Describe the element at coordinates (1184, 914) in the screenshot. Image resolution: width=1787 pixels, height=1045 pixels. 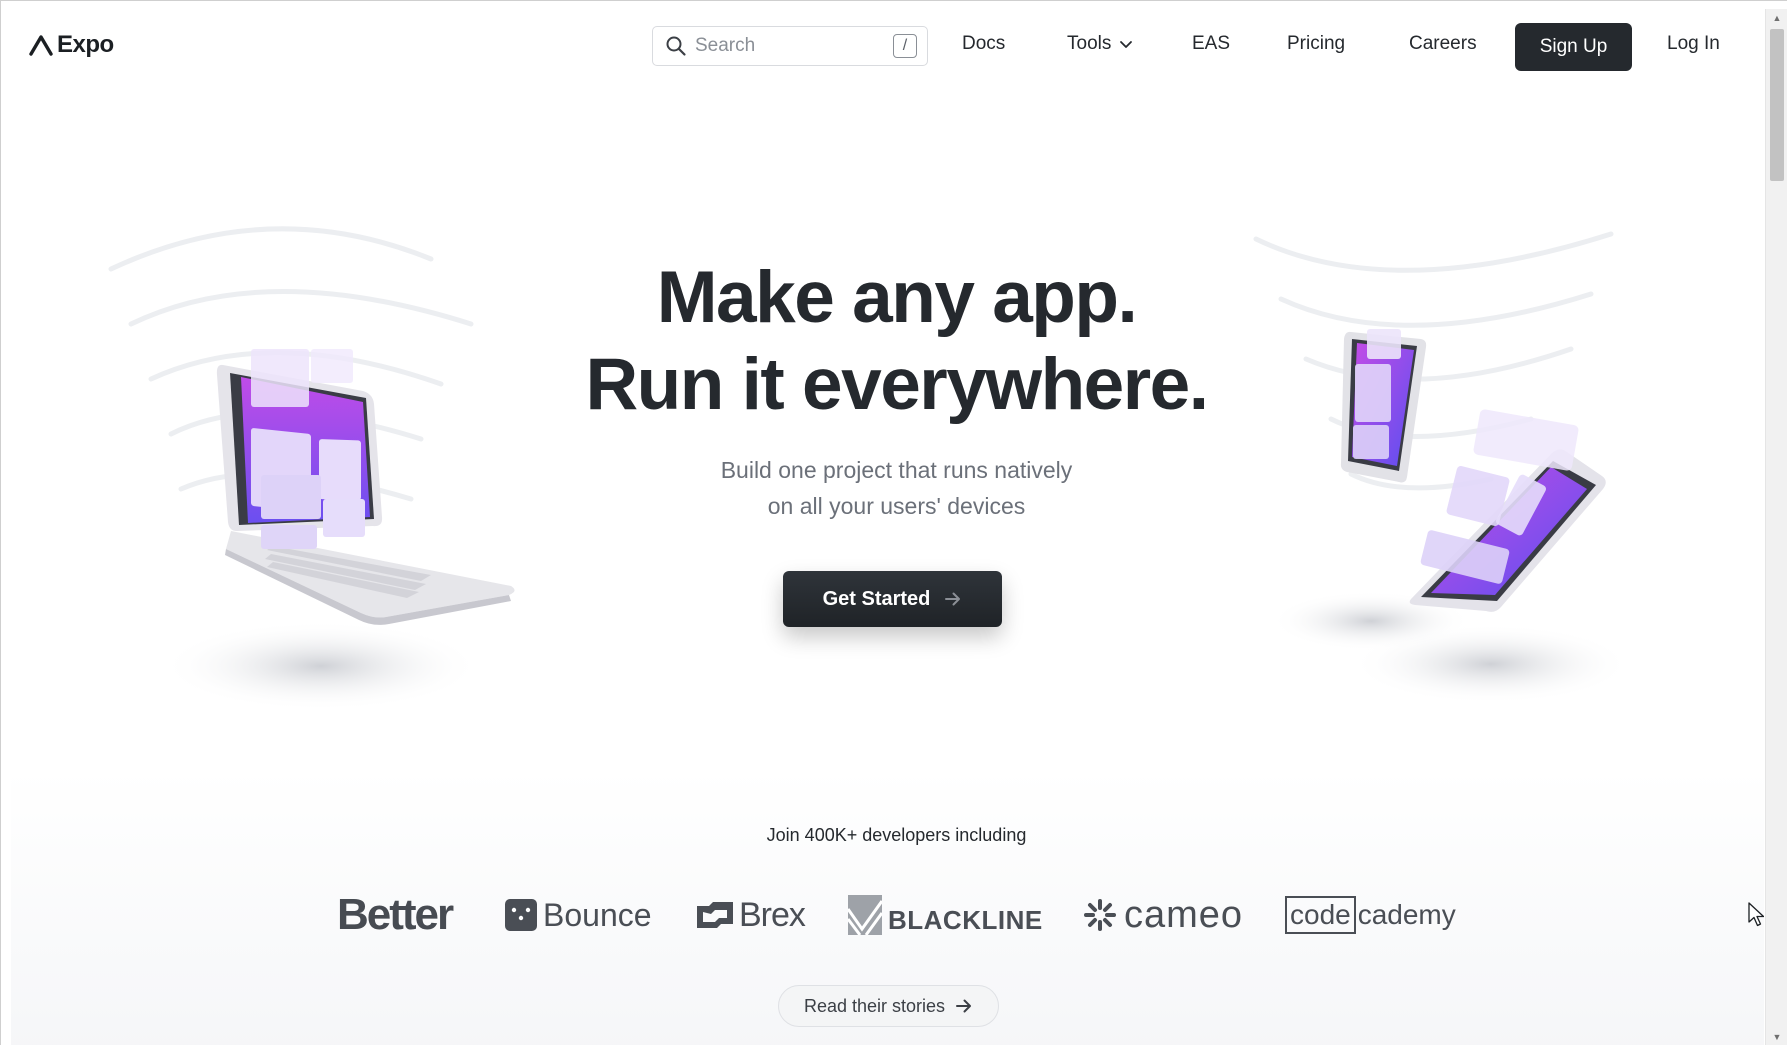
I see `brand-cameo-text: cameo` at that location.